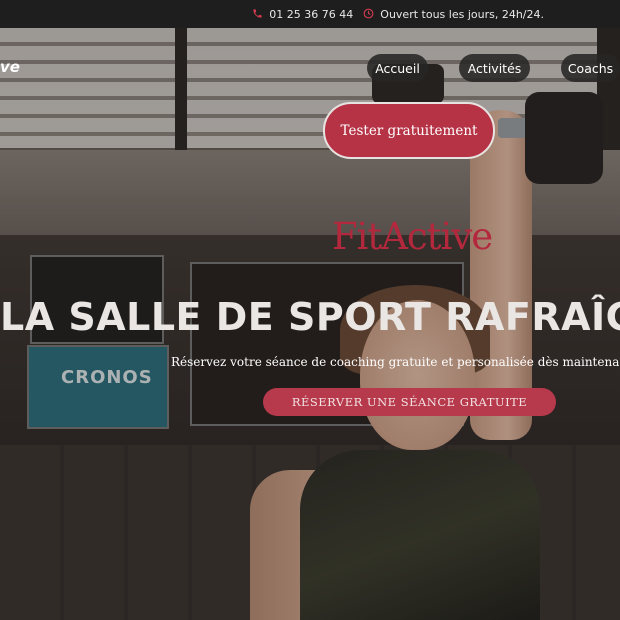 The width and height of the screenshot is (620, 620). What do you see at coordinates (409, 402) in the screenshot?
I see `reserver-seance-button: RÉSERVER UNE SÉANCE GRATUITE` at bounding box center [409, 402].